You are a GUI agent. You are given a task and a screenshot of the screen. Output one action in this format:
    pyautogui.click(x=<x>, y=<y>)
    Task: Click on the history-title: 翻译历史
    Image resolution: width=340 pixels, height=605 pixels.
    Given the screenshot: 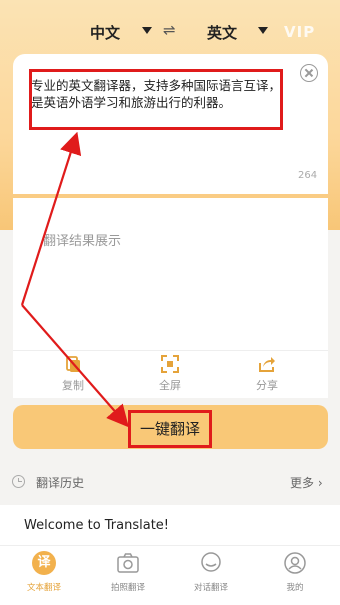 What is the action you would take?
    pyautogui.click(x=60, y=483)
    